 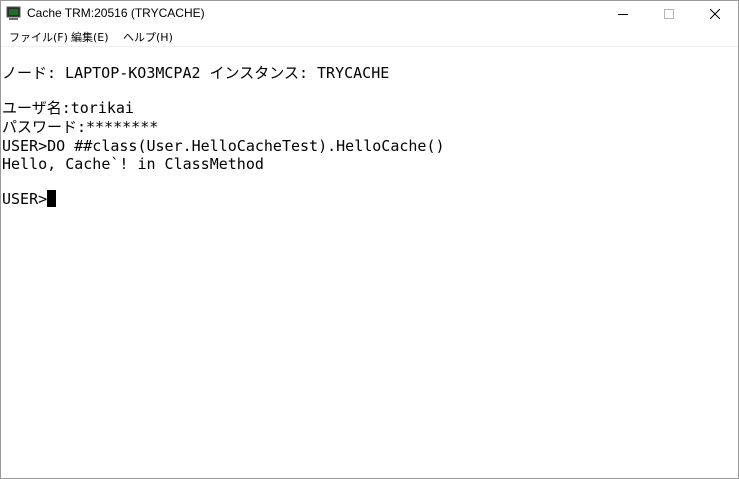 I want to click on terminal-line-password: パスワード:********, so click(x=80, y=127).